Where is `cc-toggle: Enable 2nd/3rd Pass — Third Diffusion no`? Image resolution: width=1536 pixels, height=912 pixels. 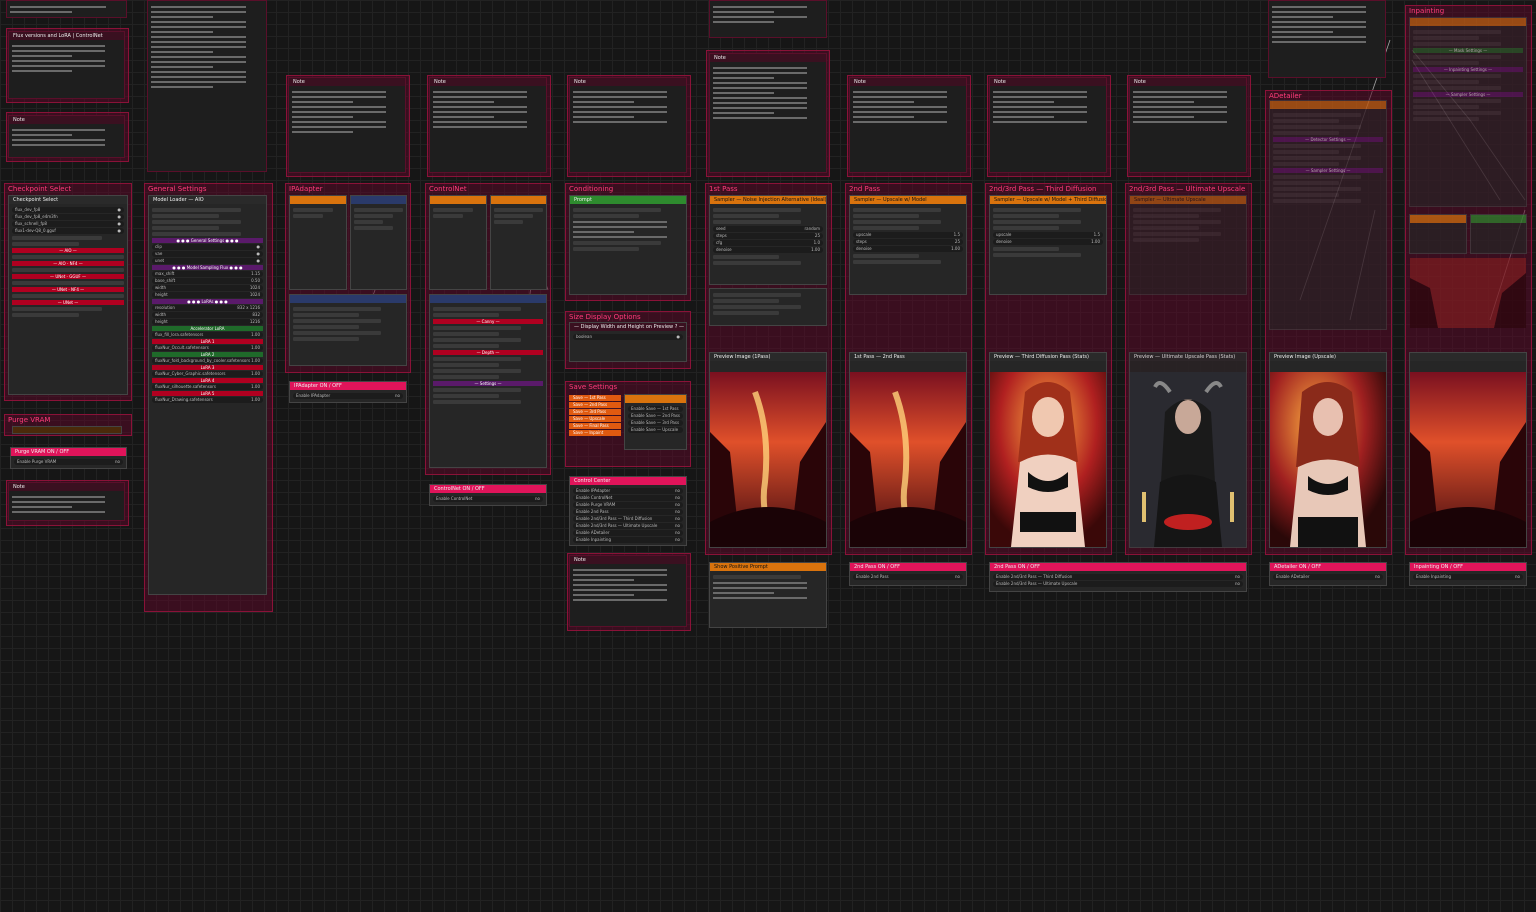 cc-toggle: Enable 2nd/3rd Pass — Third Diffusion no is located at coordinates (628, 519).